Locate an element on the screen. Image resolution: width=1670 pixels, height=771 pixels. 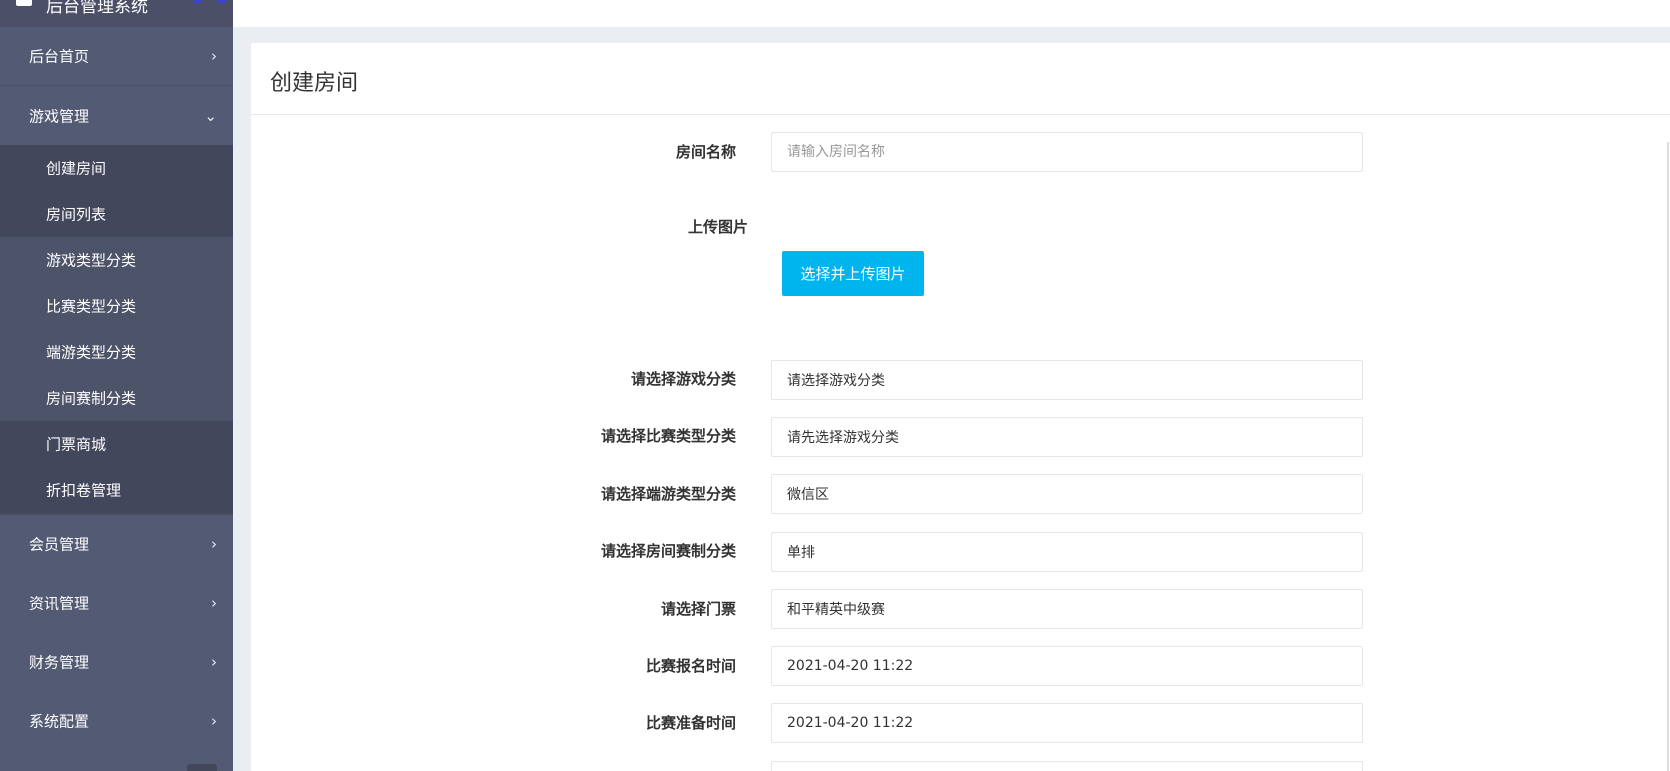
sidebar-item-label: 资讯管理 is located at coordinates (59, 603).